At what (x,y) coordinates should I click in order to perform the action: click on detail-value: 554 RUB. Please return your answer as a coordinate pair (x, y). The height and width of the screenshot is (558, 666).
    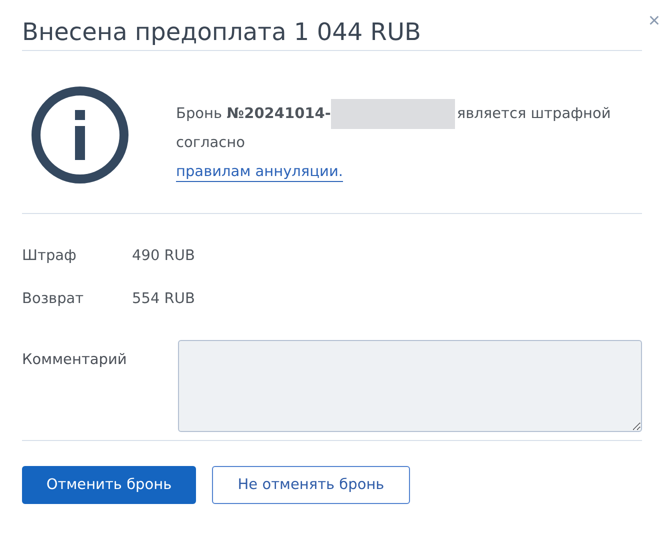
    Looking at the image, I should click on (163, 298).